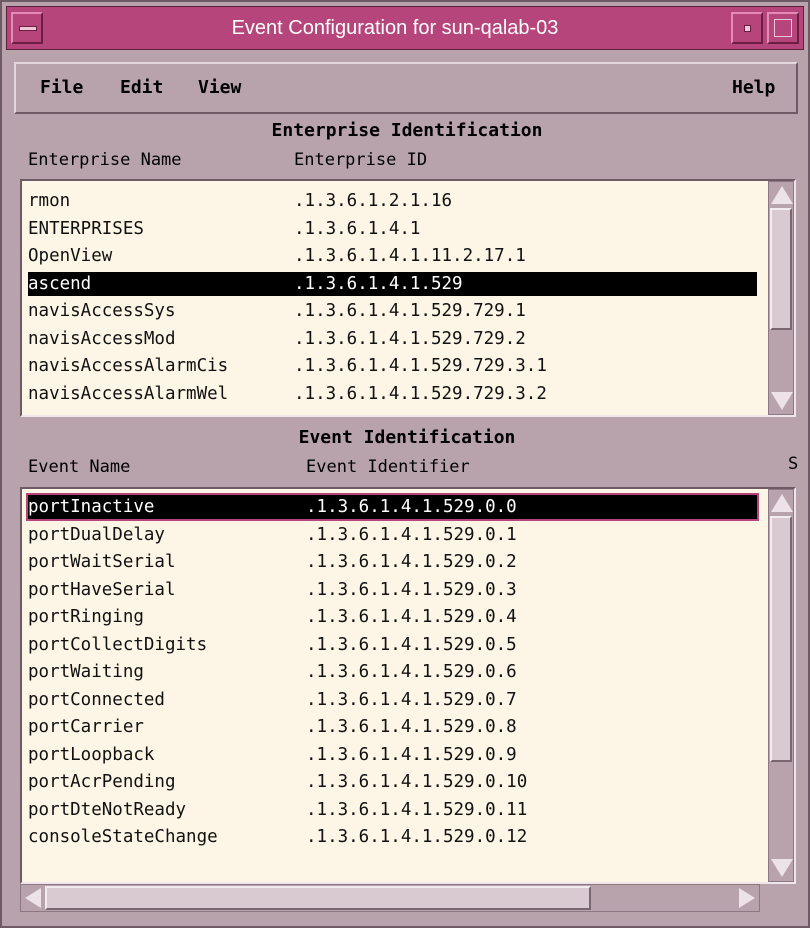  I want to click on enterprise-name: ENTERPRISES, so click(86, 228).